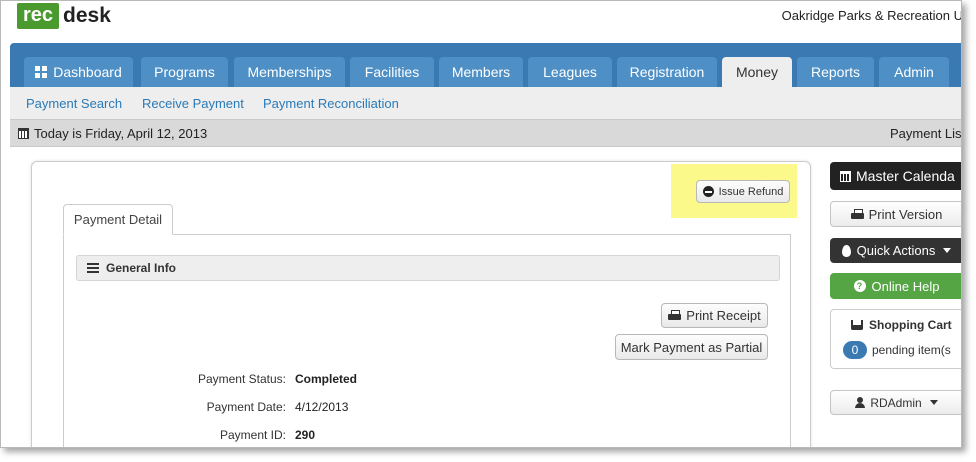 This screenshot has width=976, height=462. I want to click on payment-reconciliation-link: Payment Reconciliation, so click(331, 103).